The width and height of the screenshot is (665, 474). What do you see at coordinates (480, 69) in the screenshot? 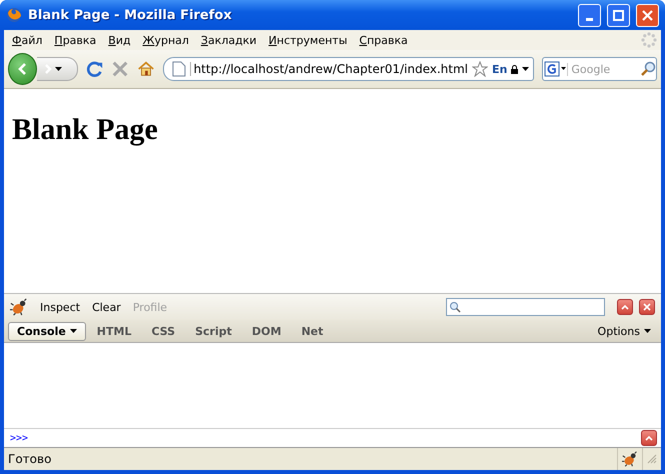
I see `star-icon` at bounding box center [480, 69].